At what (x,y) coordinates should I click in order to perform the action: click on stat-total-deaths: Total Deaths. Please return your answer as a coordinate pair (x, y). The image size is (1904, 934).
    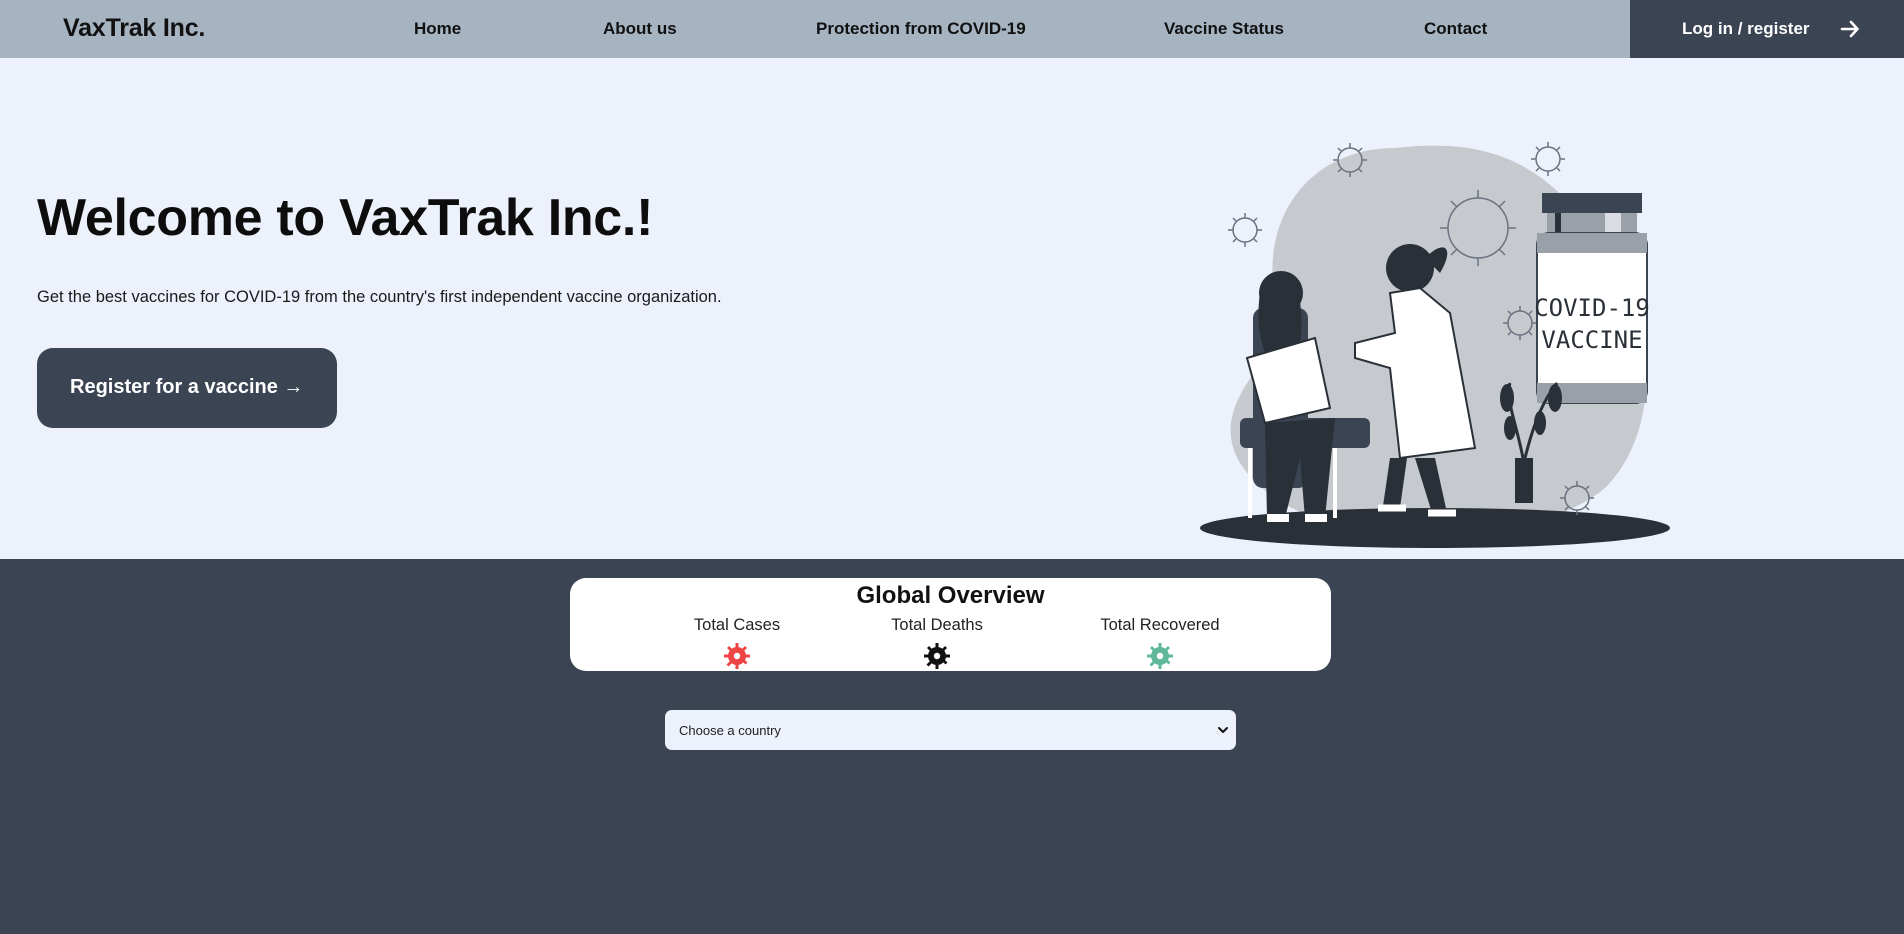
    Looking at the image, I should click on (937, 643).